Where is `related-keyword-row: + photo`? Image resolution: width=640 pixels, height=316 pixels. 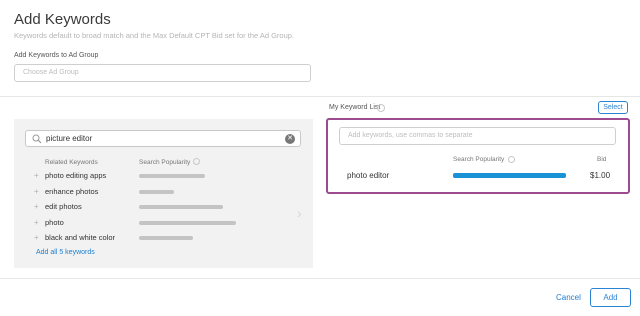
related-keyword-row: + photo is located at coordinates (154, 224).